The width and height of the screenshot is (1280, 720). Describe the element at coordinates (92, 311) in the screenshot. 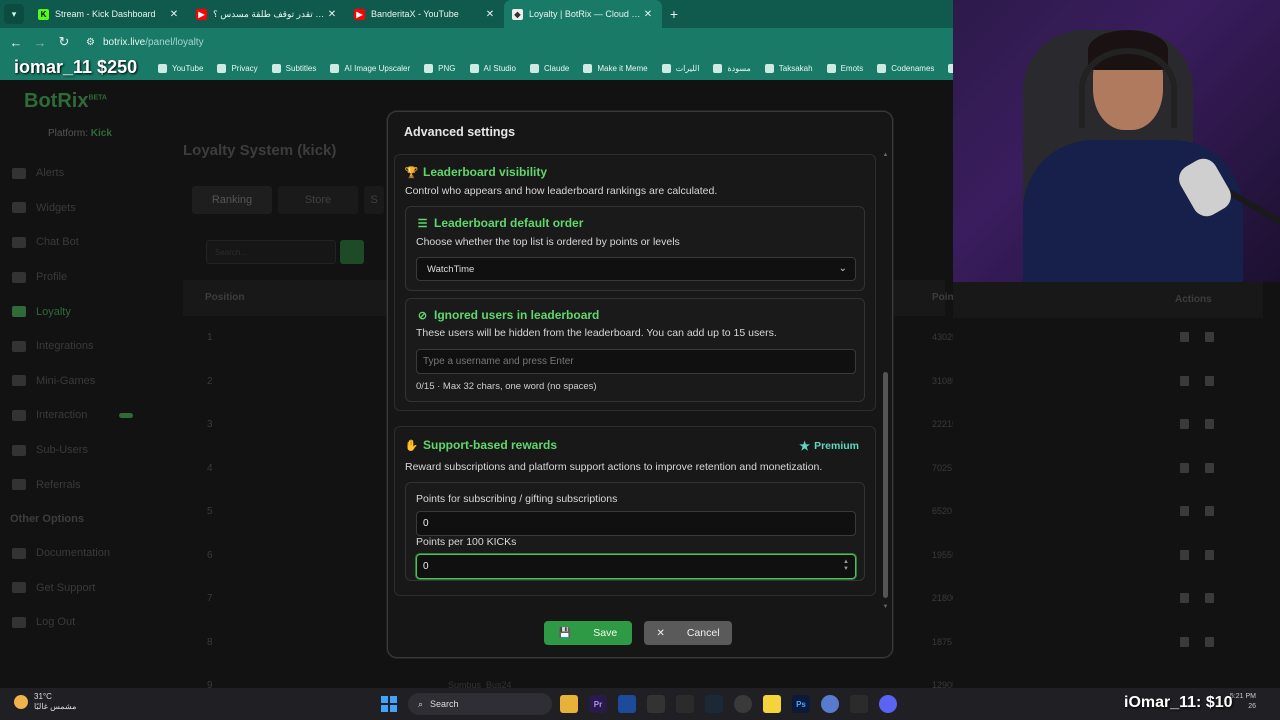

I see `sidebar-item-loyalty: Loyalty` at that location.